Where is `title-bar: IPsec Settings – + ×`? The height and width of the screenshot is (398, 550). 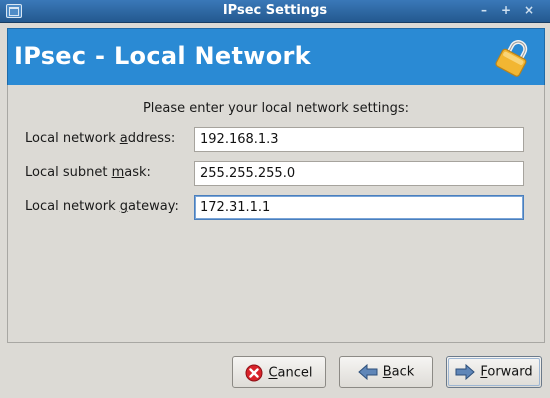 title-bar: IPsec Settings – + × is located at coordinates (275, 11).